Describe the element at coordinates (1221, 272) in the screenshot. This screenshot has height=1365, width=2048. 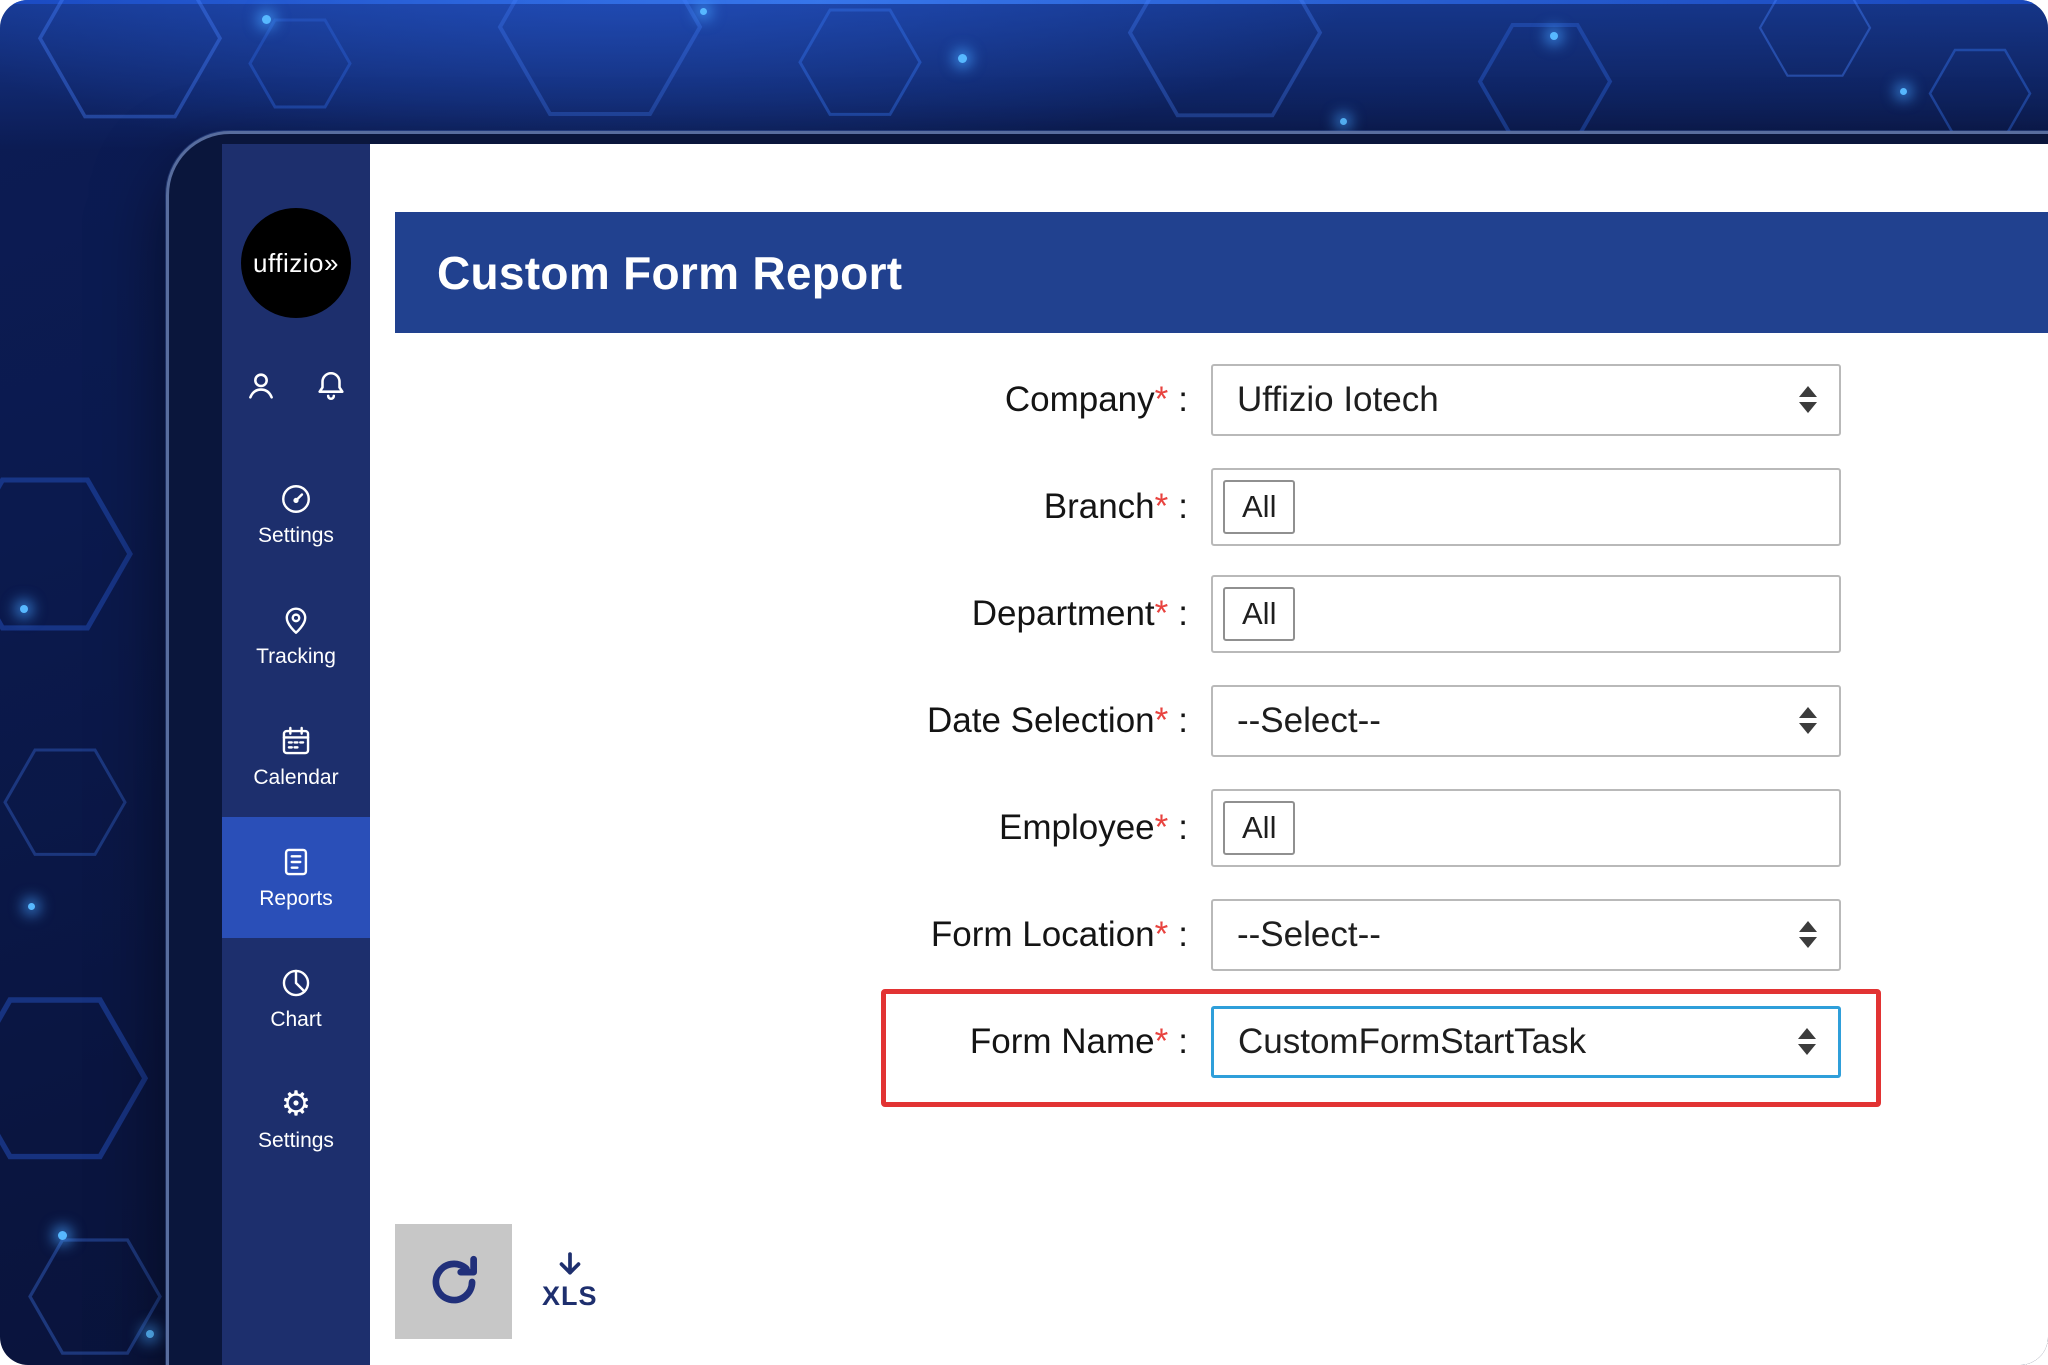
I see `page-header: Custom Form Report` at that location.